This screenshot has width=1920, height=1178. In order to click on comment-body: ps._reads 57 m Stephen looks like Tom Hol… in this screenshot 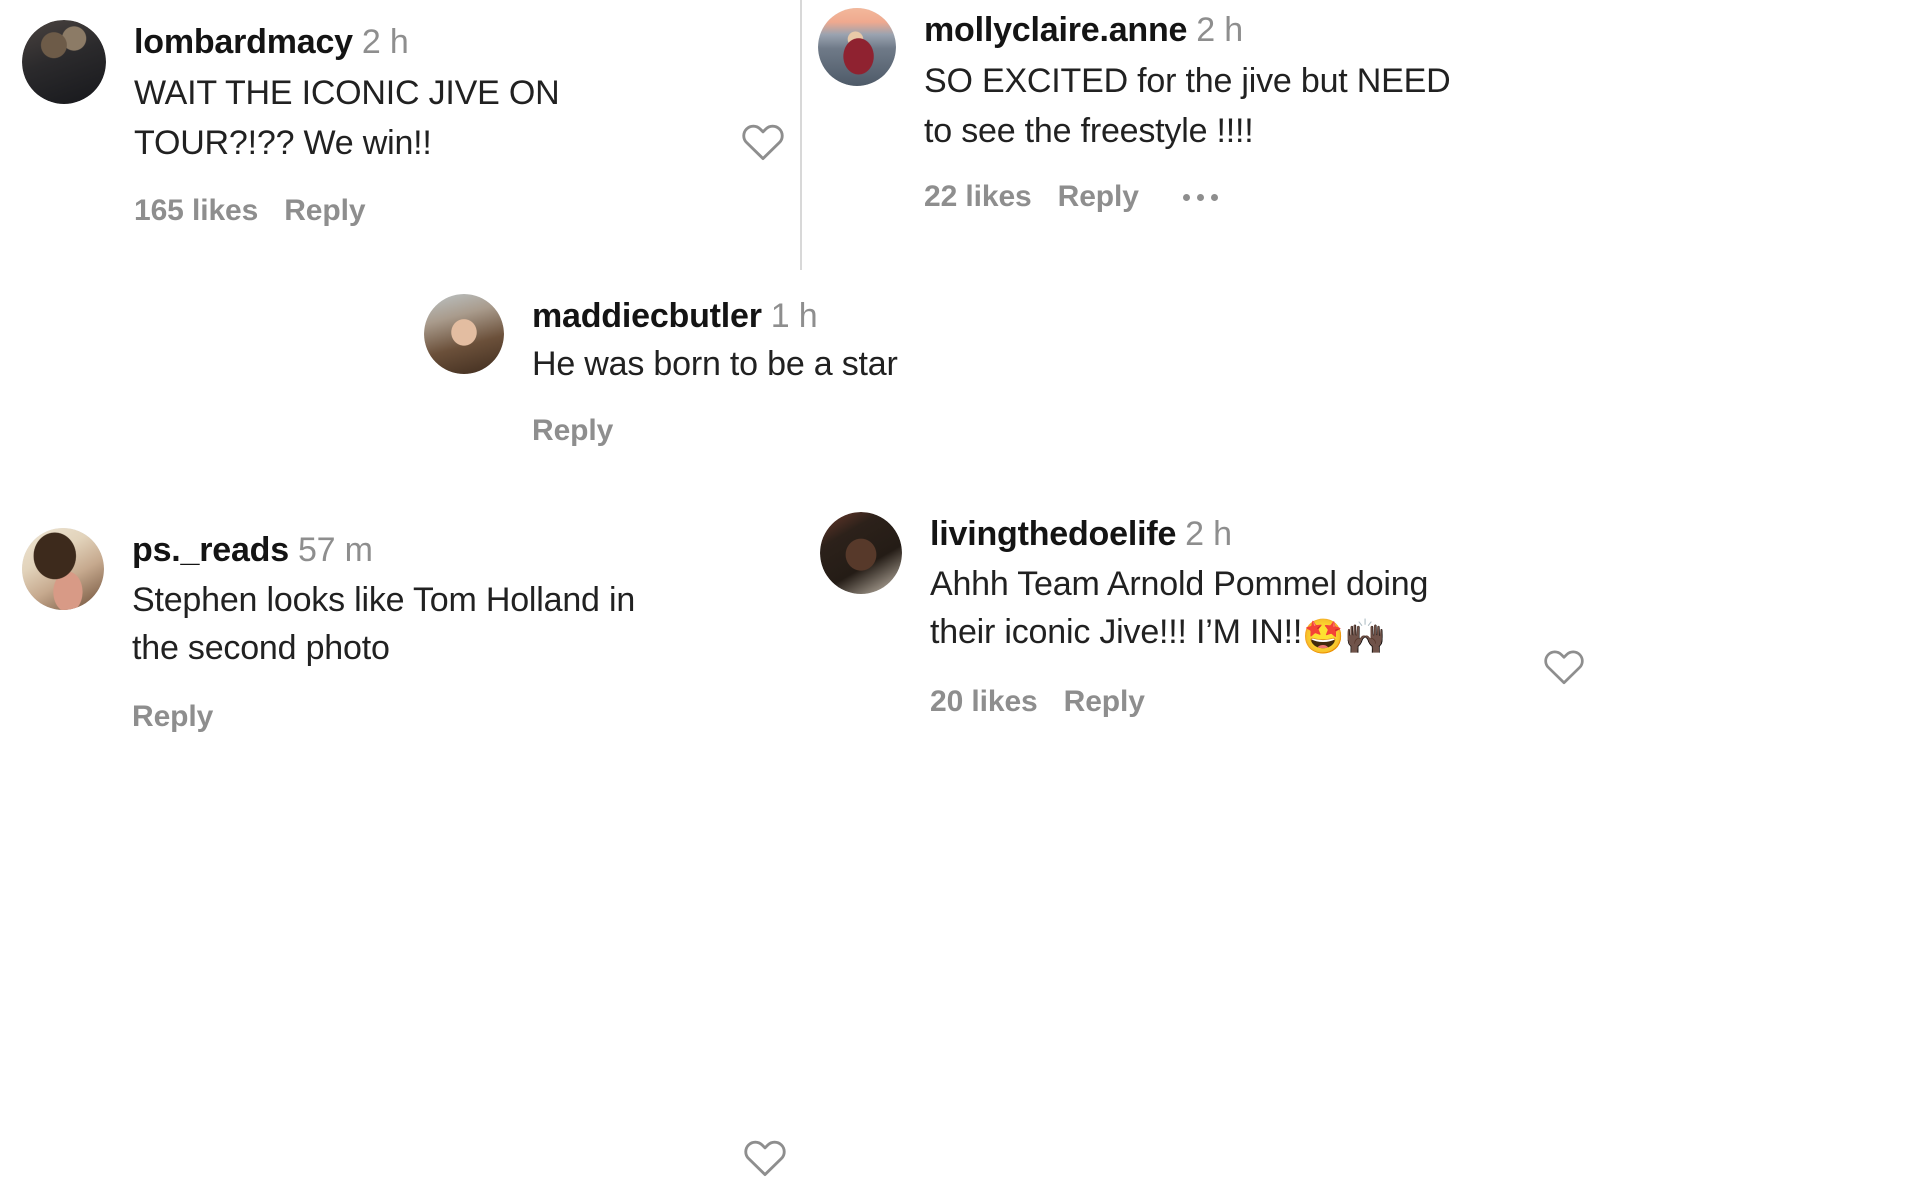, I will do `click(437, 631)`.